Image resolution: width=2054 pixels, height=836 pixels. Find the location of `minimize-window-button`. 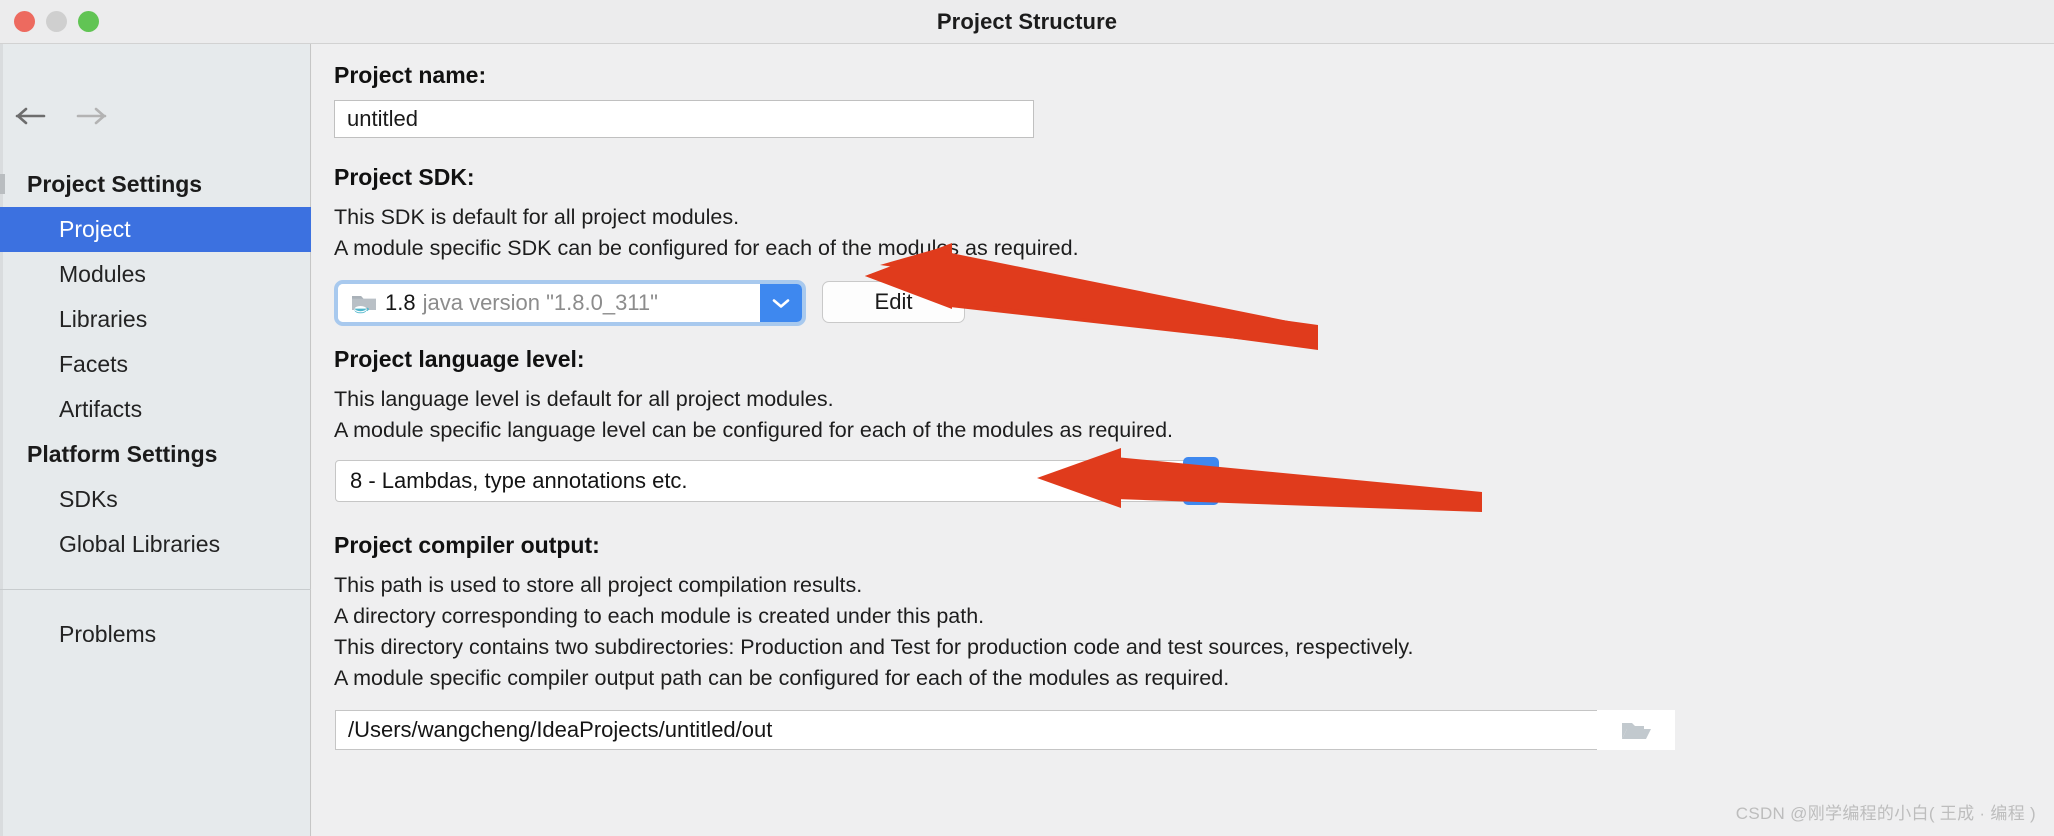

minimize-window-button is located at coordinates (56, 21).